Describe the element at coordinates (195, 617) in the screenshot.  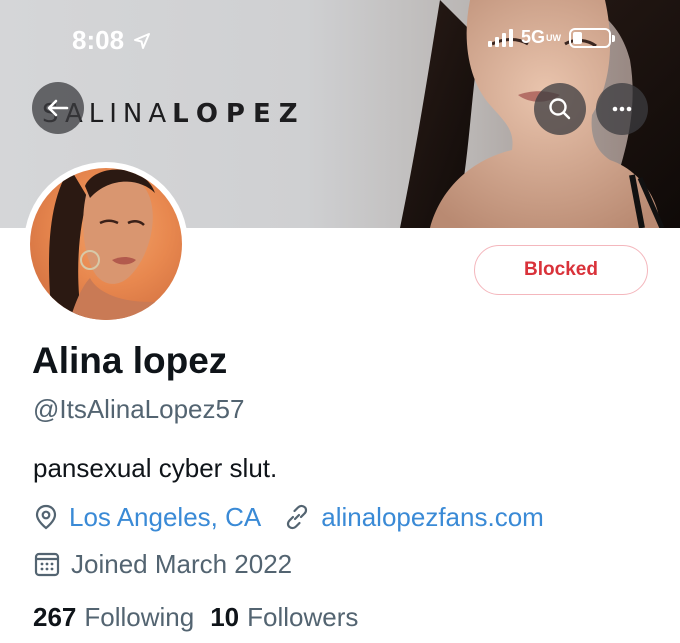
I see `follow-stats: 267 Following 10 Followers` at that location.